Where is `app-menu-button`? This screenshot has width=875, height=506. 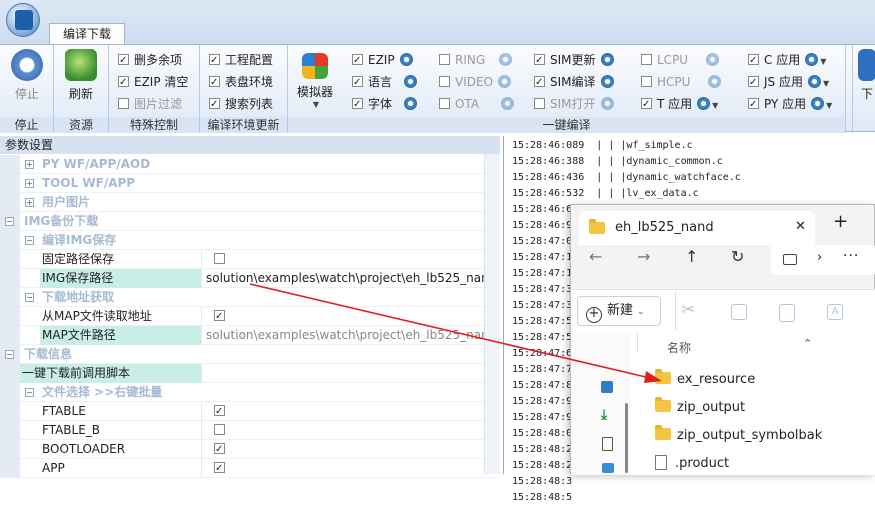
app-menu-button is located at coordinates (23, 20).